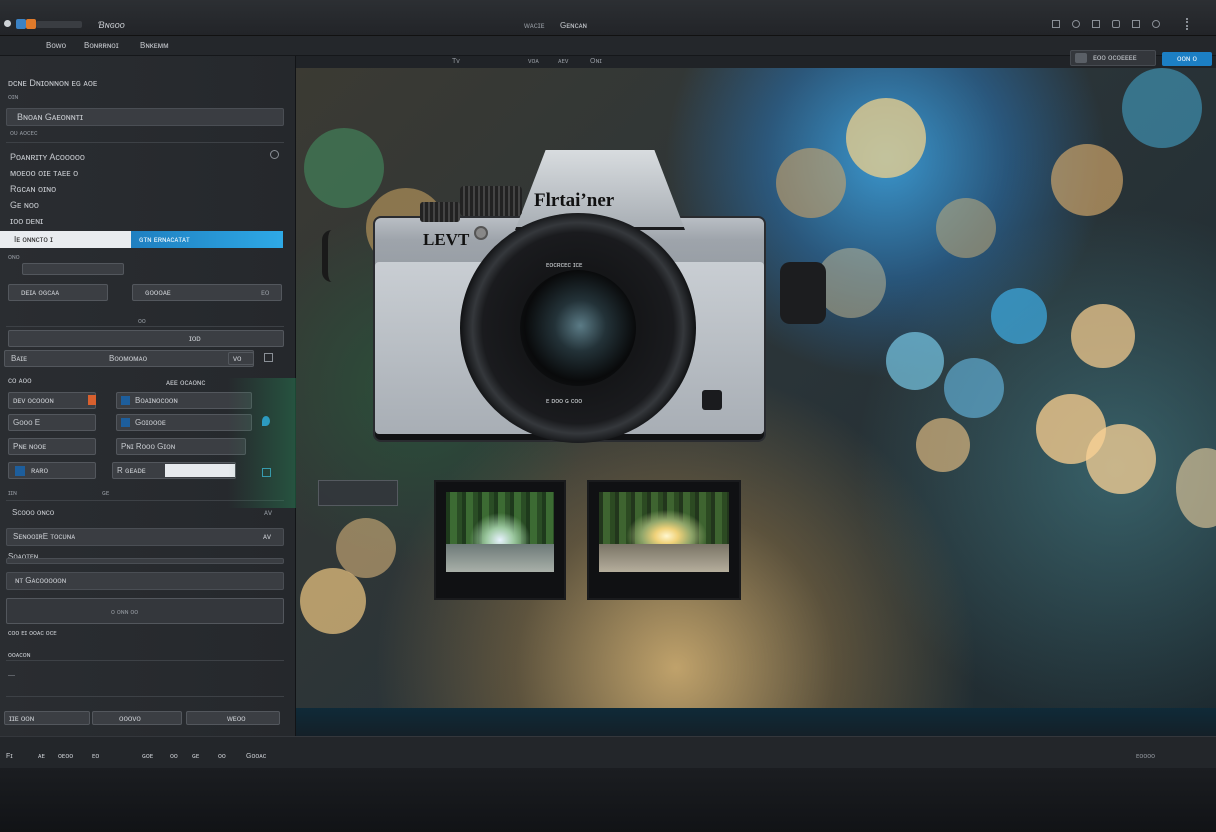 This screenshot has width=1216, height=832. Describe the element at coordinates (47, 157) in the screenshot. I see `list-item: Pᴏᴀɴʀɪᴛʏ Aᴄᴏᴏᴏᴏᴏ` at that location.